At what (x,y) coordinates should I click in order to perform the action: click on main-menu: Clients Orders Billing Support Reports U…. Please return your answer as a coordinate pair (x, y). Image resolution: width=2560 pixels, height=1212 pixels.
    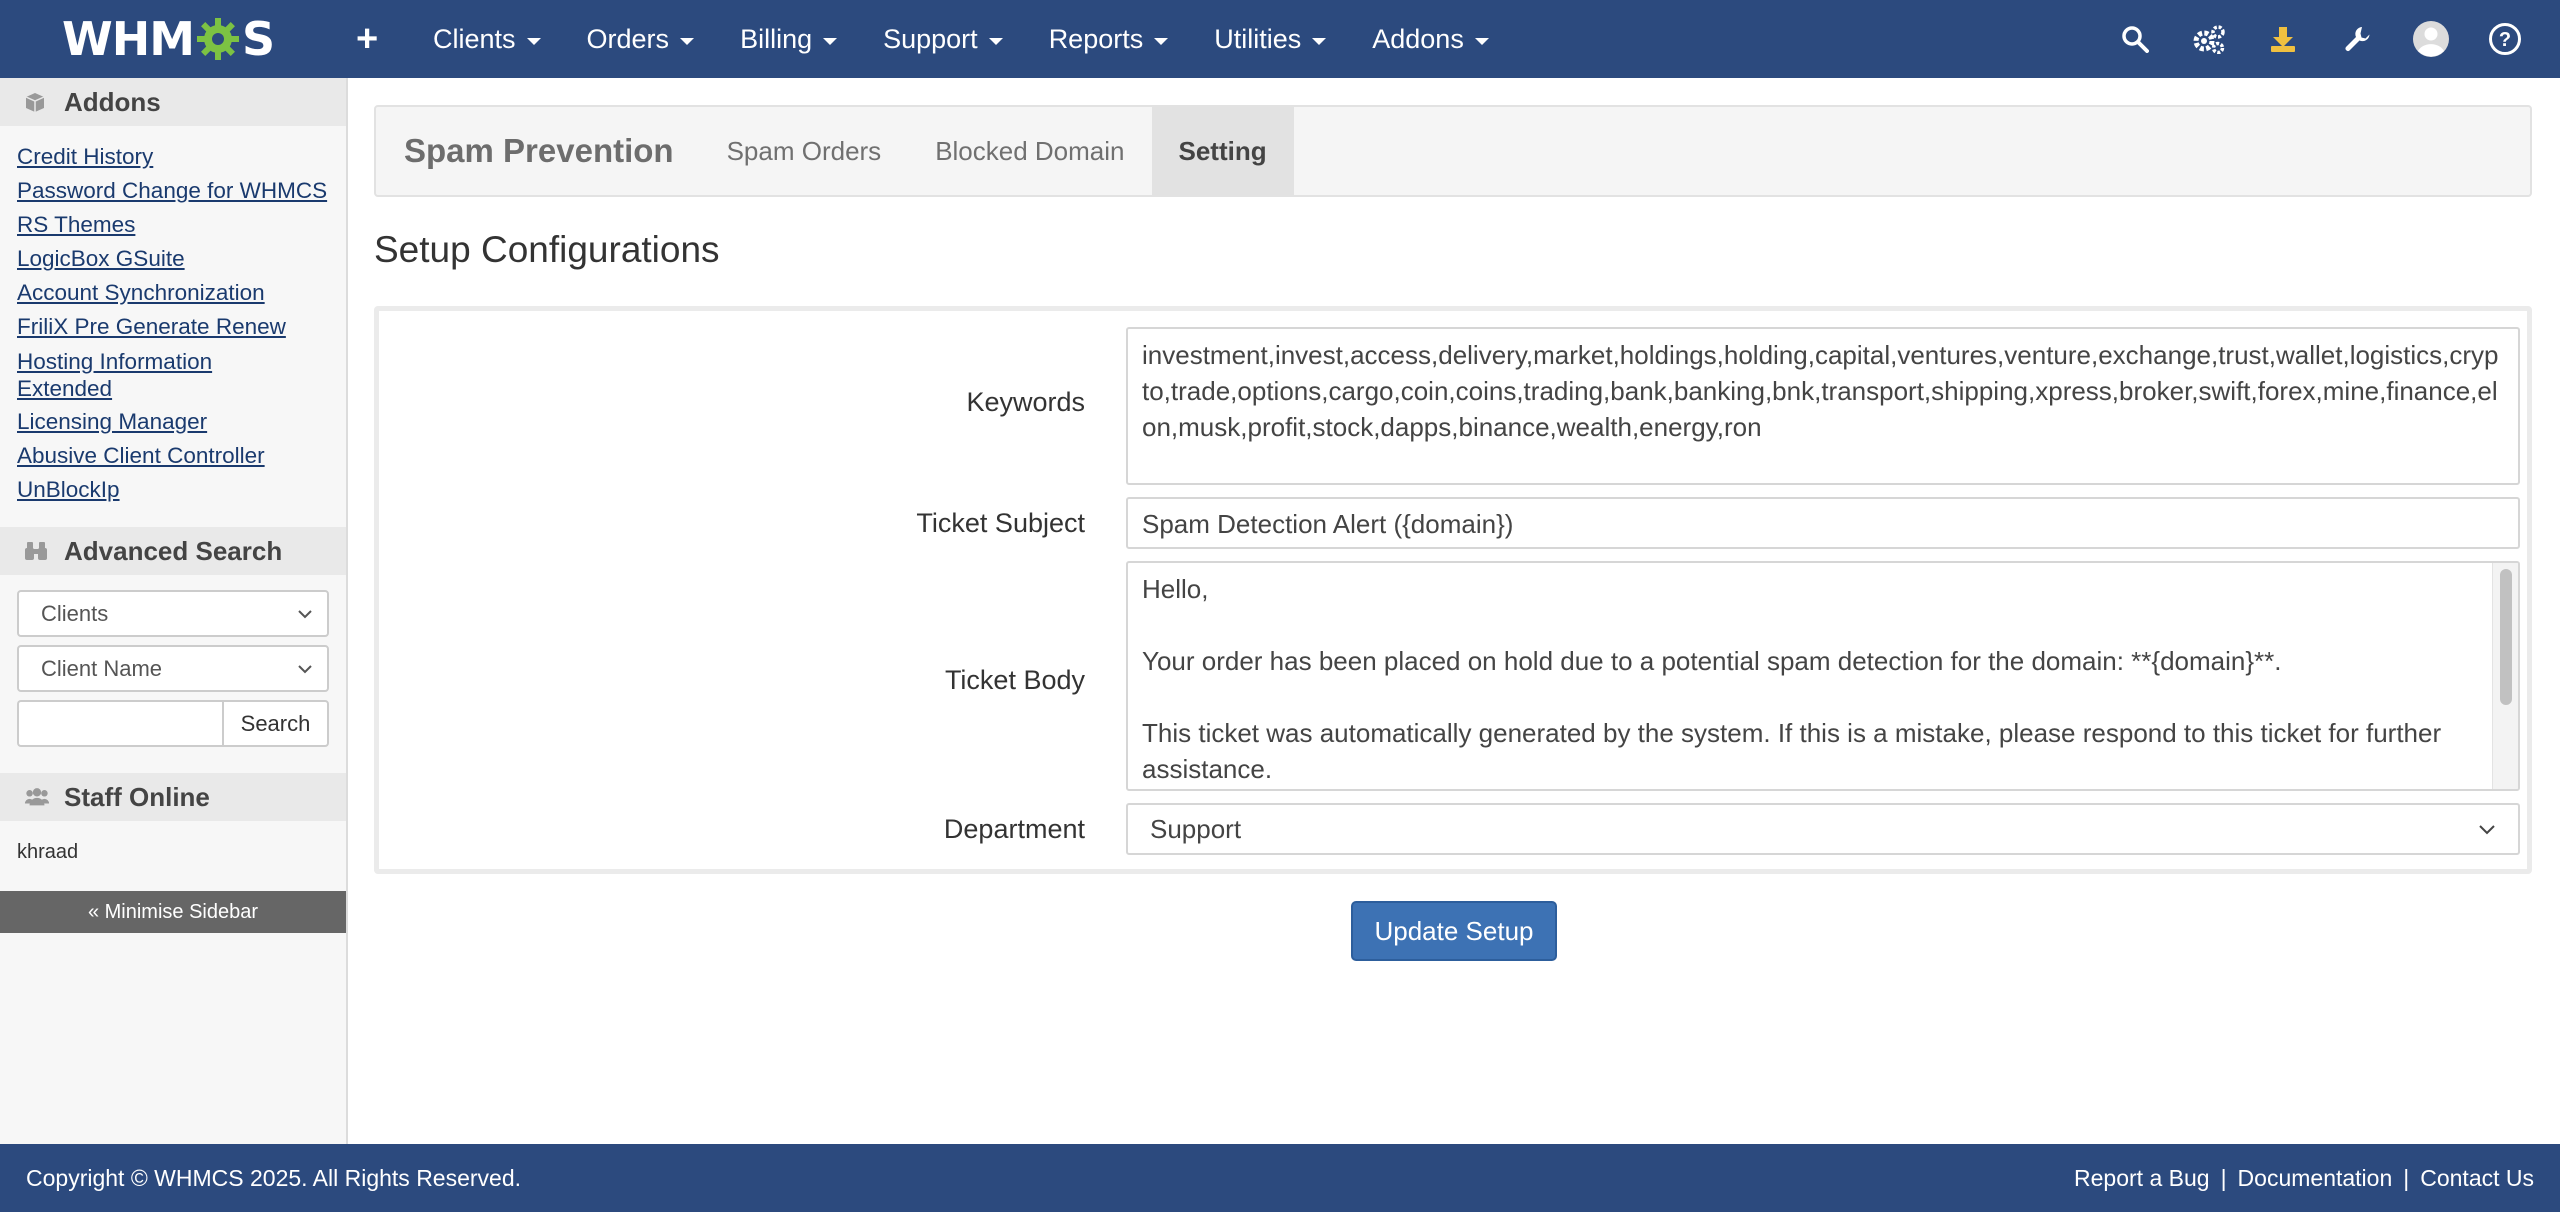
    Looking at the image, I should click on (961, 39).